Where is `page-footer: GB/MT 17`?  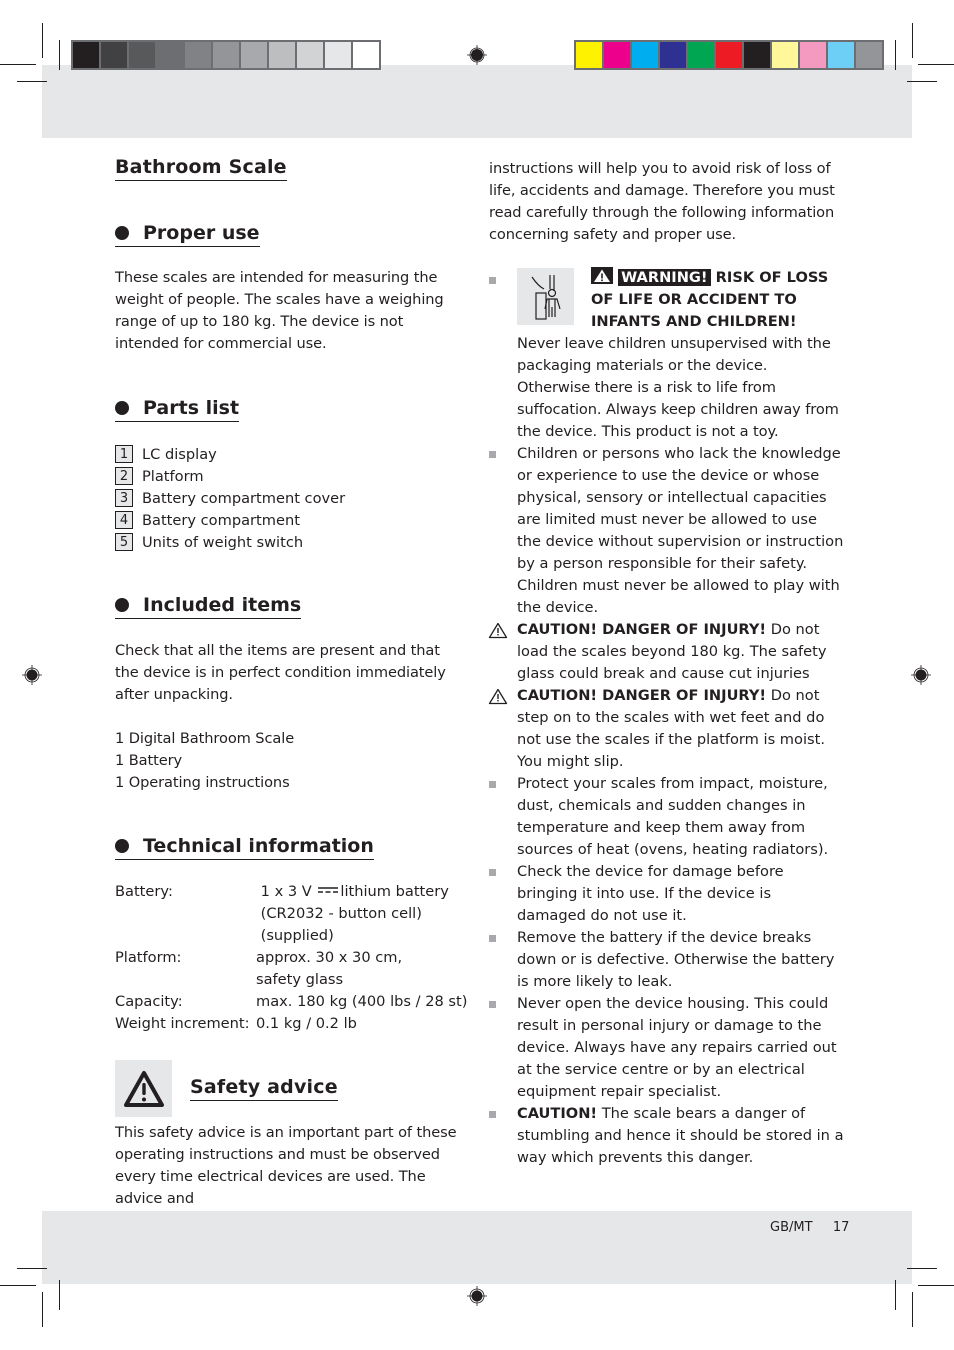
page-footer: GB/MT 17 is located at coordinates (809, 1227).